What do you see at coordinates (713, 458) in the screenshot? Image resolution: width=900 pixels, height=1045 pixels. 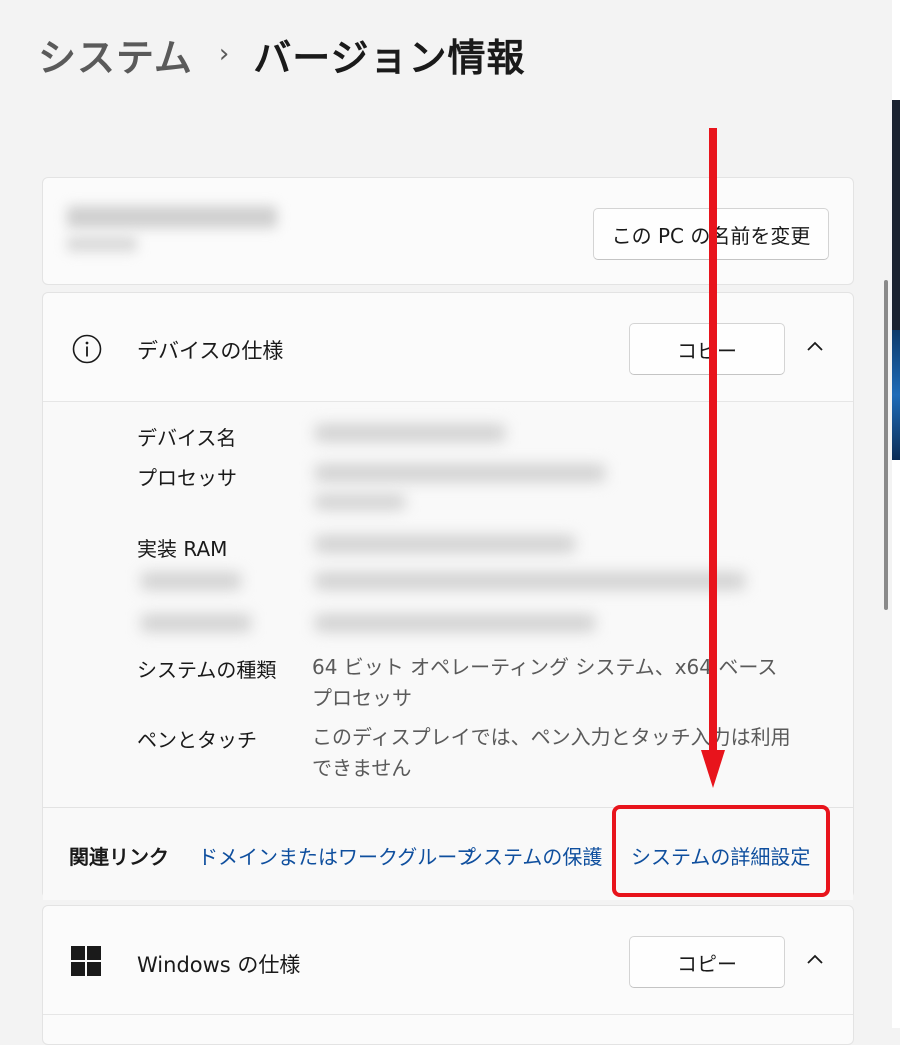 I see `annotation-arrow` at bounding box center [713, 458].